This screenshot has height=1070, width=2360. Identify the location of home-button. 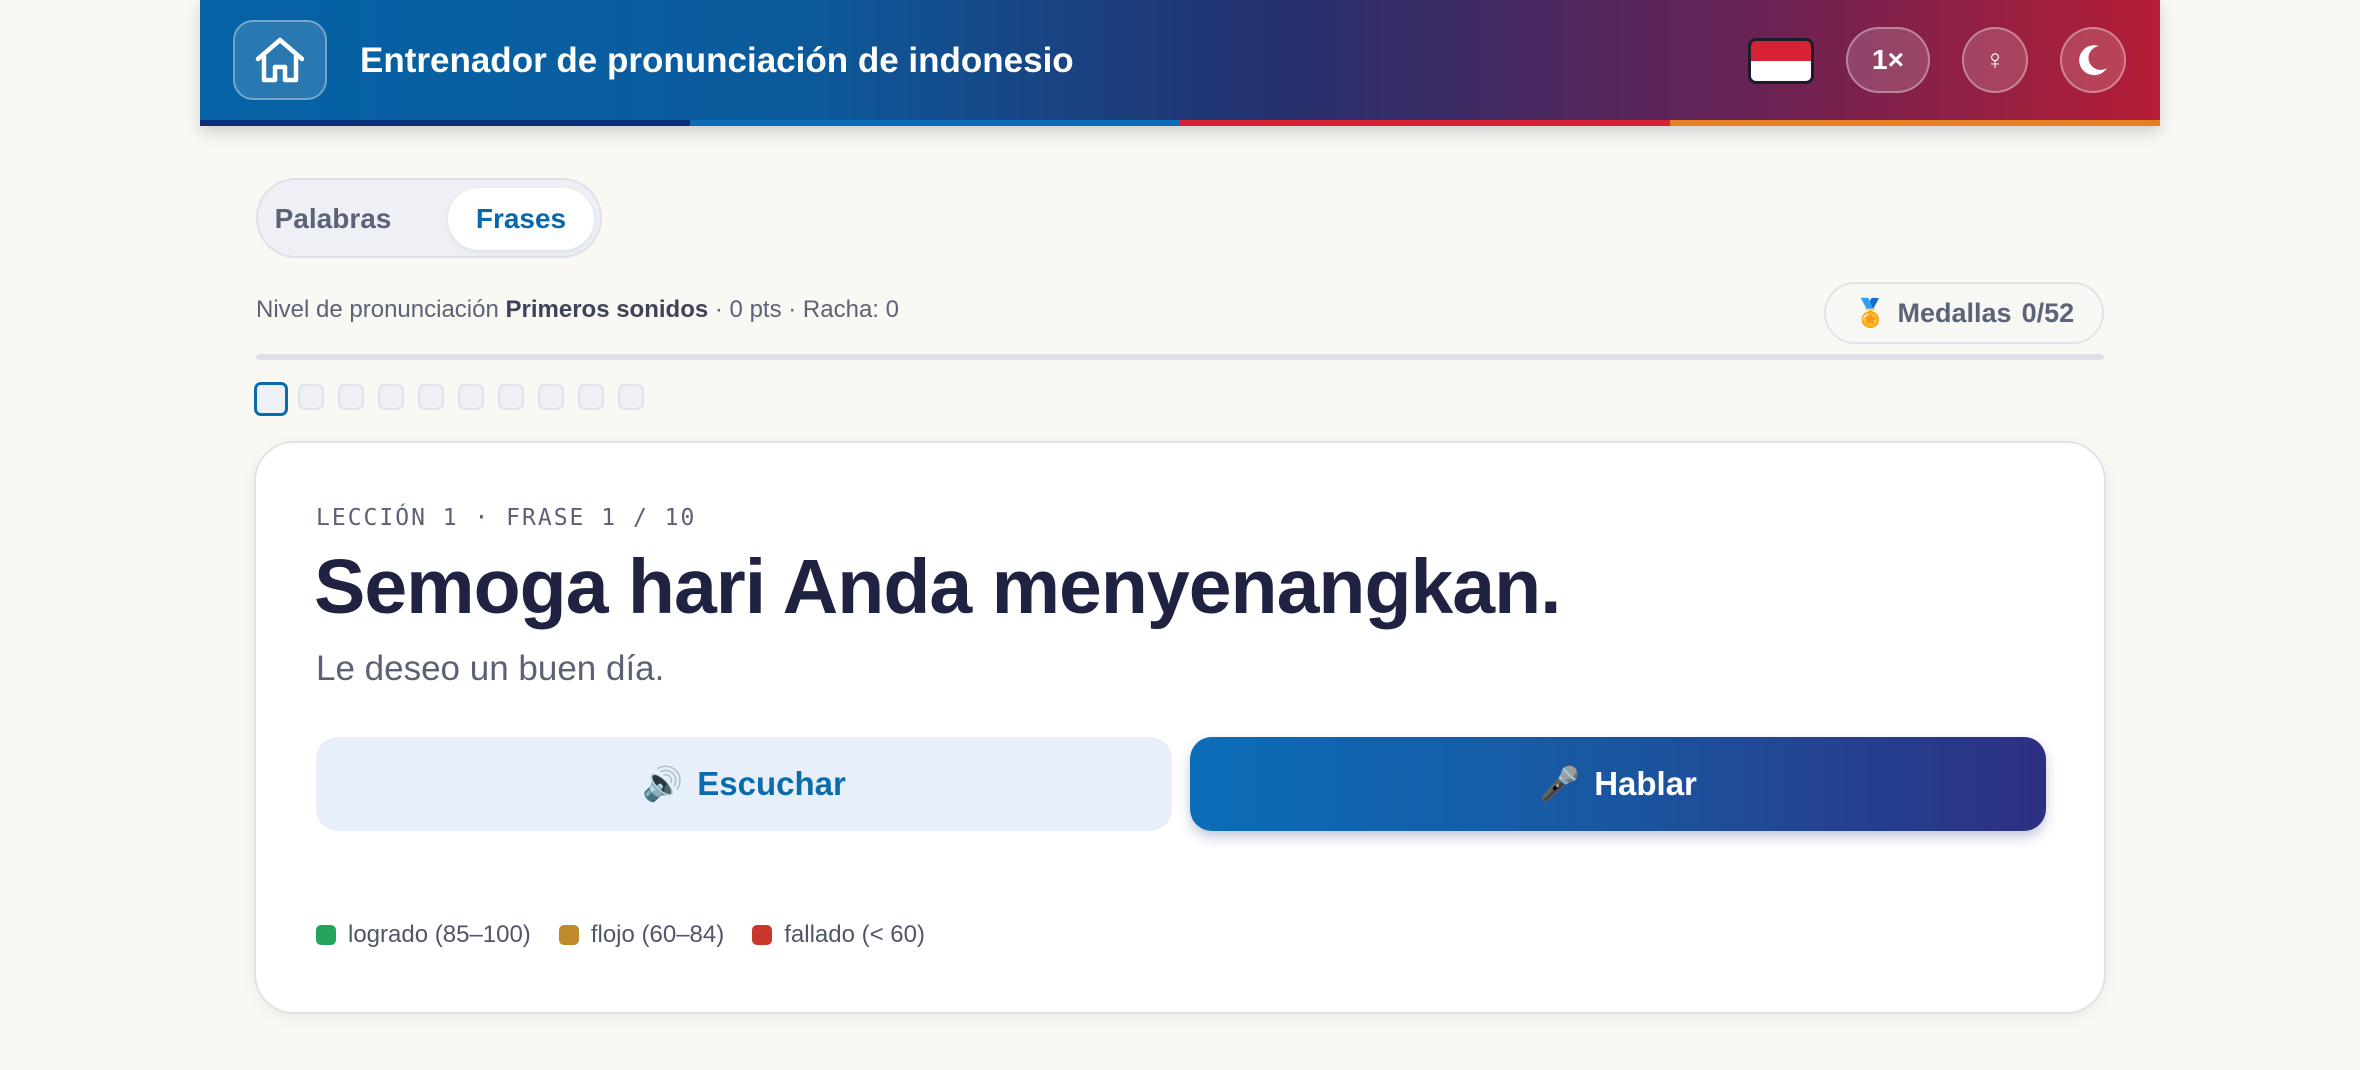
(280, 60).